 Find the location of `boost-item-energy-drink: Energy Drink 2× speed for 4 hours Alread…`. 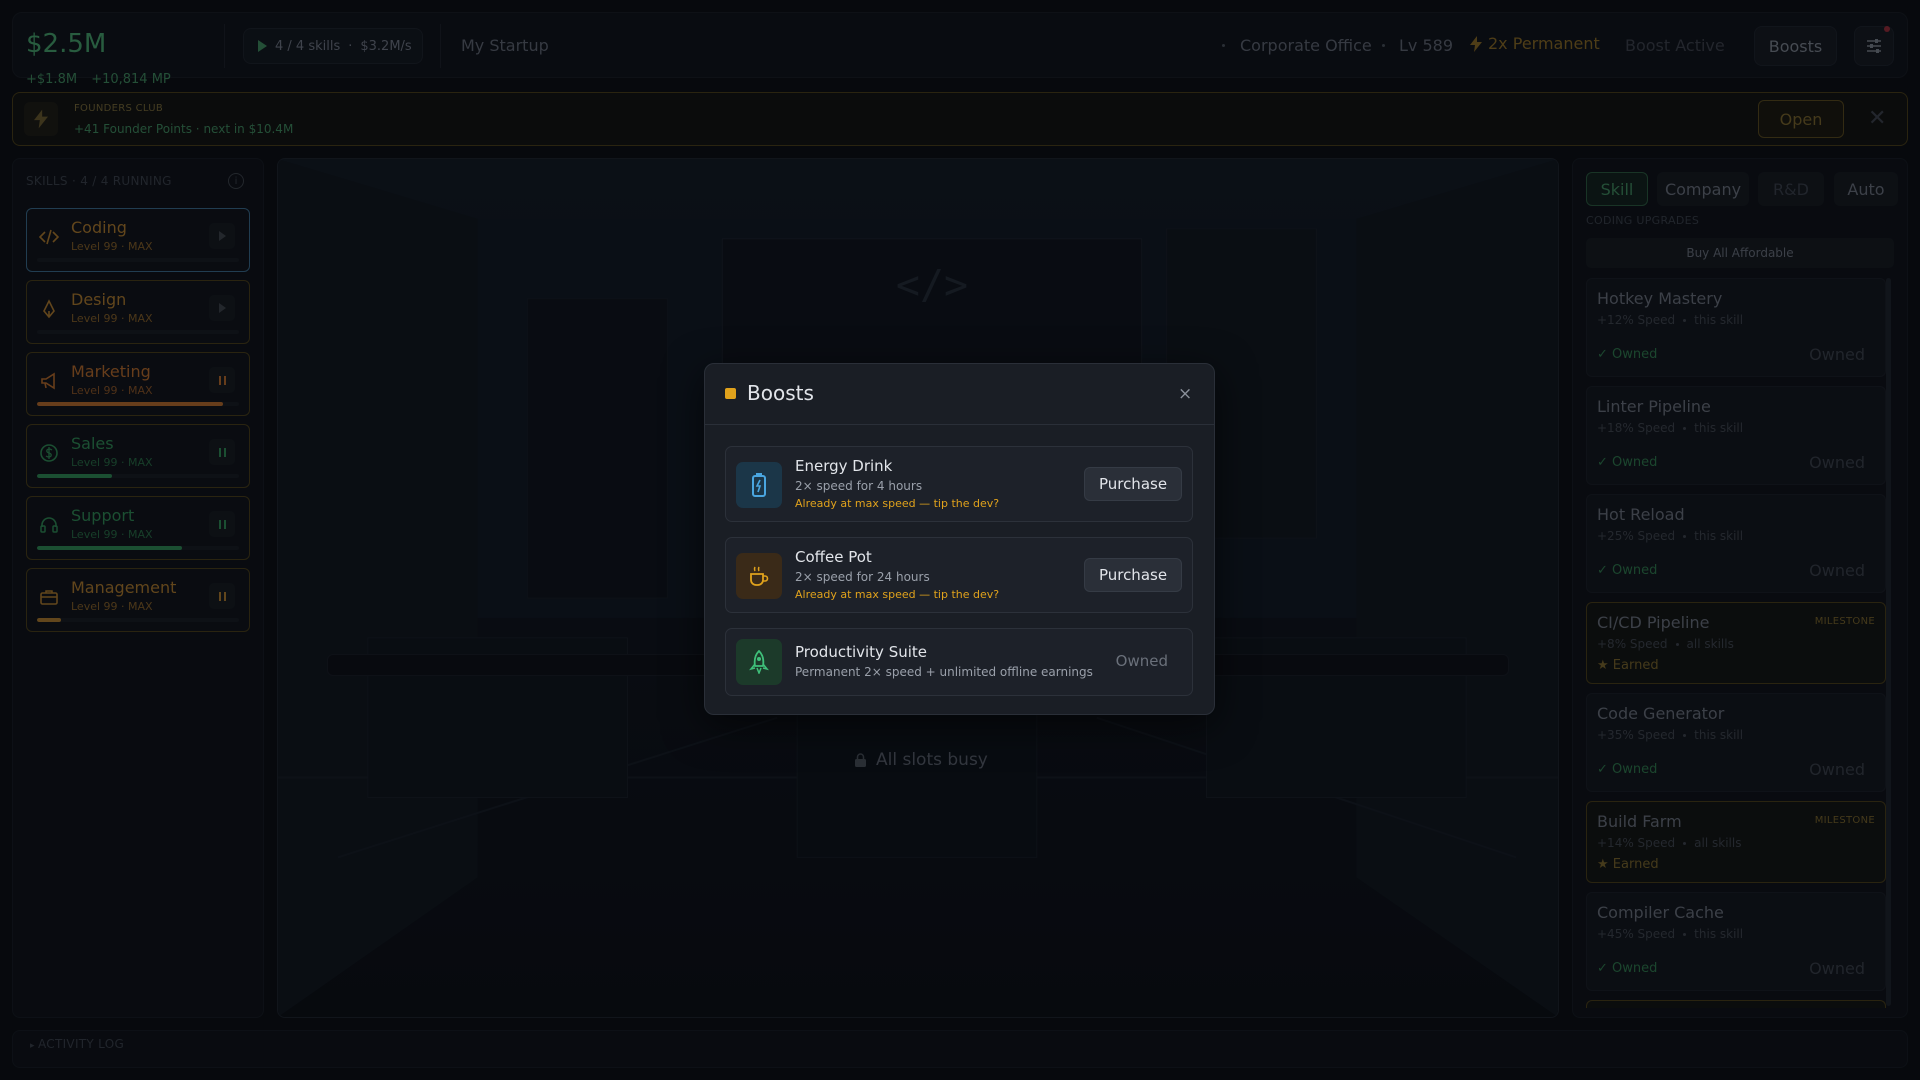

boost-item-energy-drink: Energy Drink 2× speed for 4 hours Alread… is located at coordinates (959, 484).